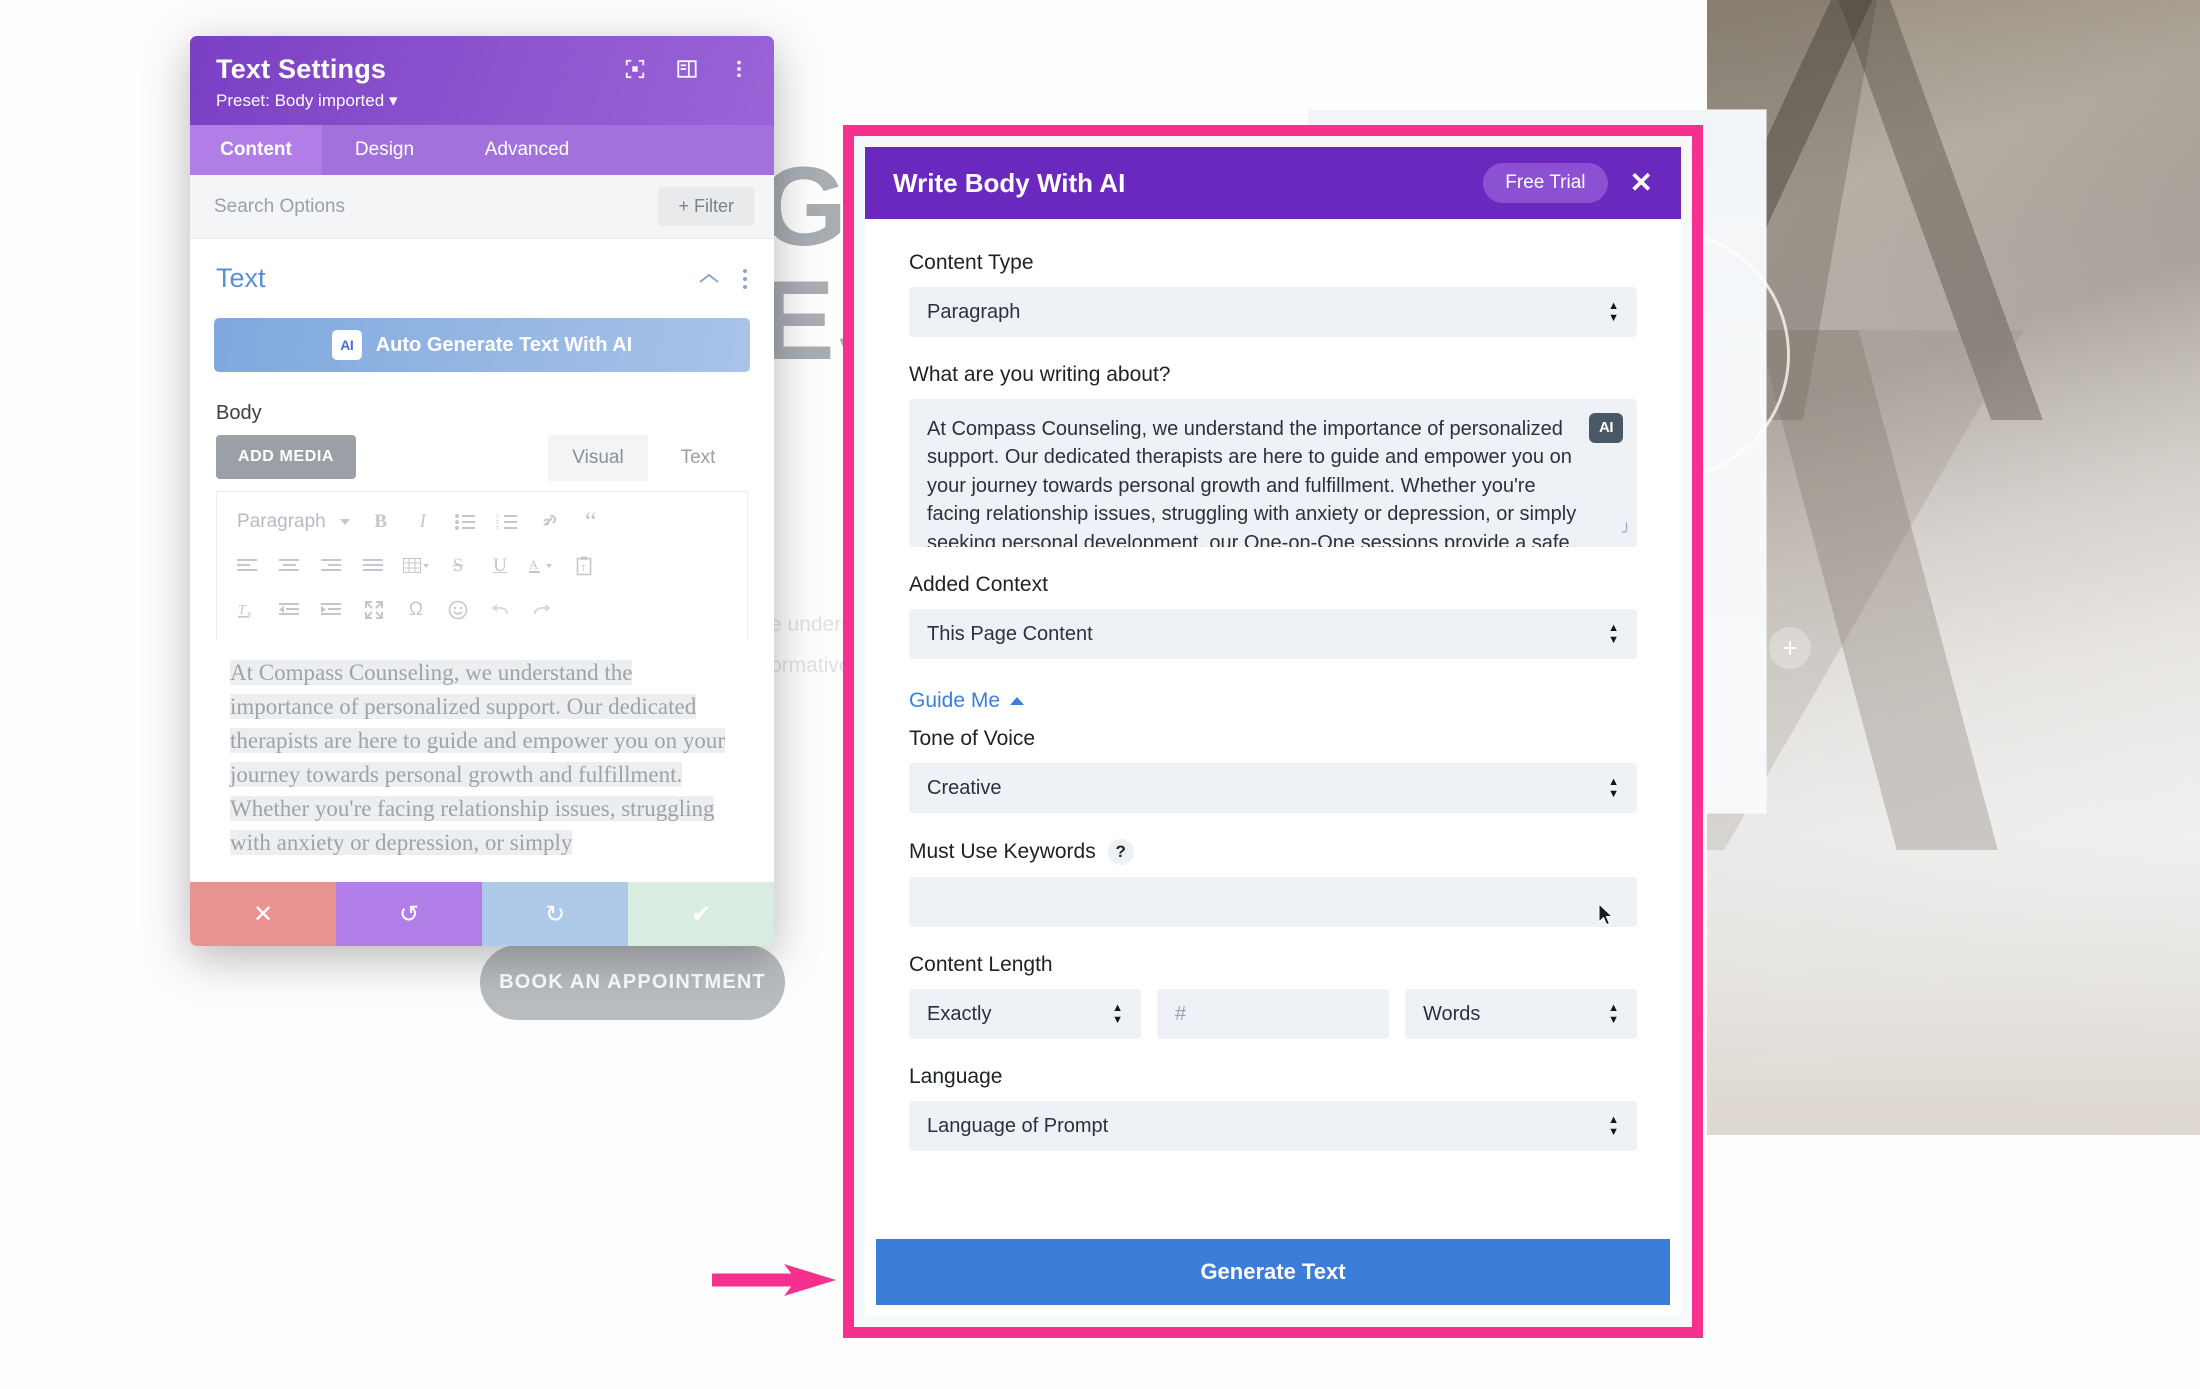 This screenshot has width=2200, height=1389. What do you see at coordinates (542, 610) in the screenshot?
I see `redo-icon` at bounding box center [542, 610].